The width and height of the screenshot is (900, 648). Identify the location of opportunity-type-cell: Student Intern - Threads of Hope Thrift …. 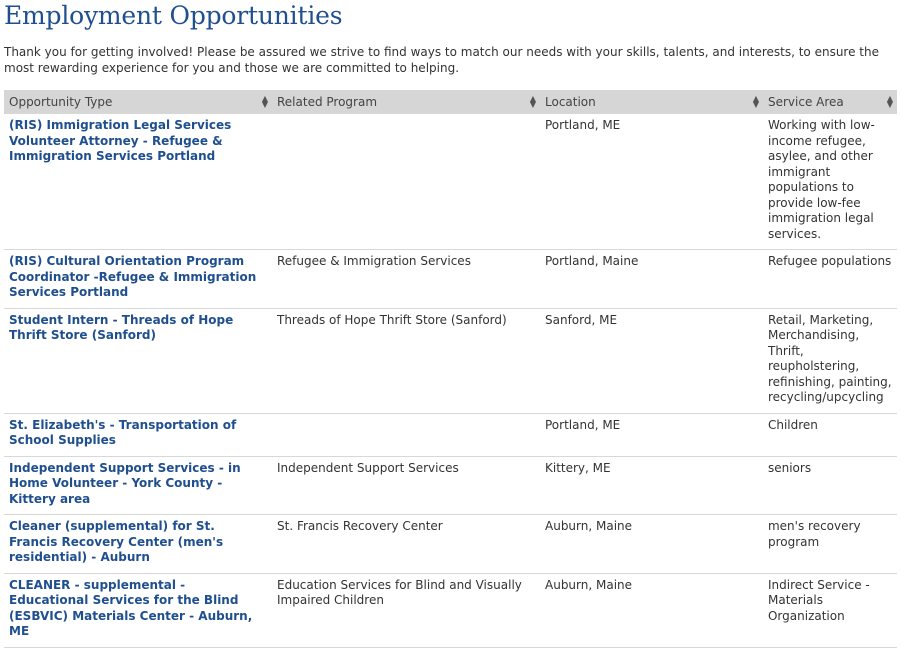
(138, 361).